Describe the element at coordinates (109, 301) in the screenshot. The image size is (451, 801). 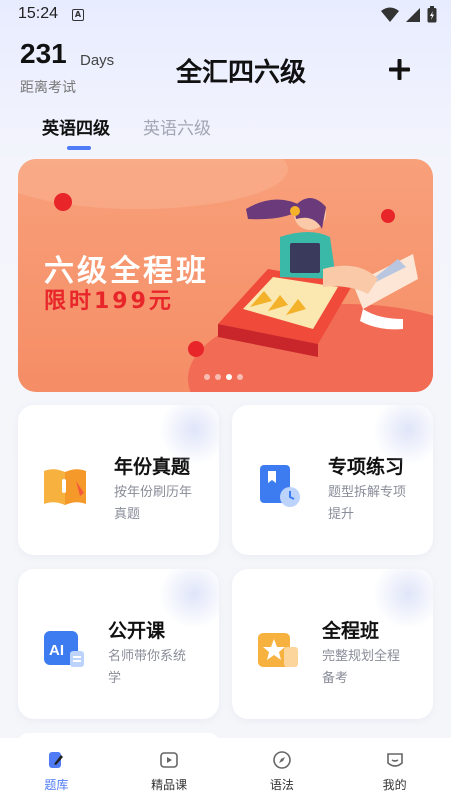
I see `banner-subtitle: 限时199元` at that location.